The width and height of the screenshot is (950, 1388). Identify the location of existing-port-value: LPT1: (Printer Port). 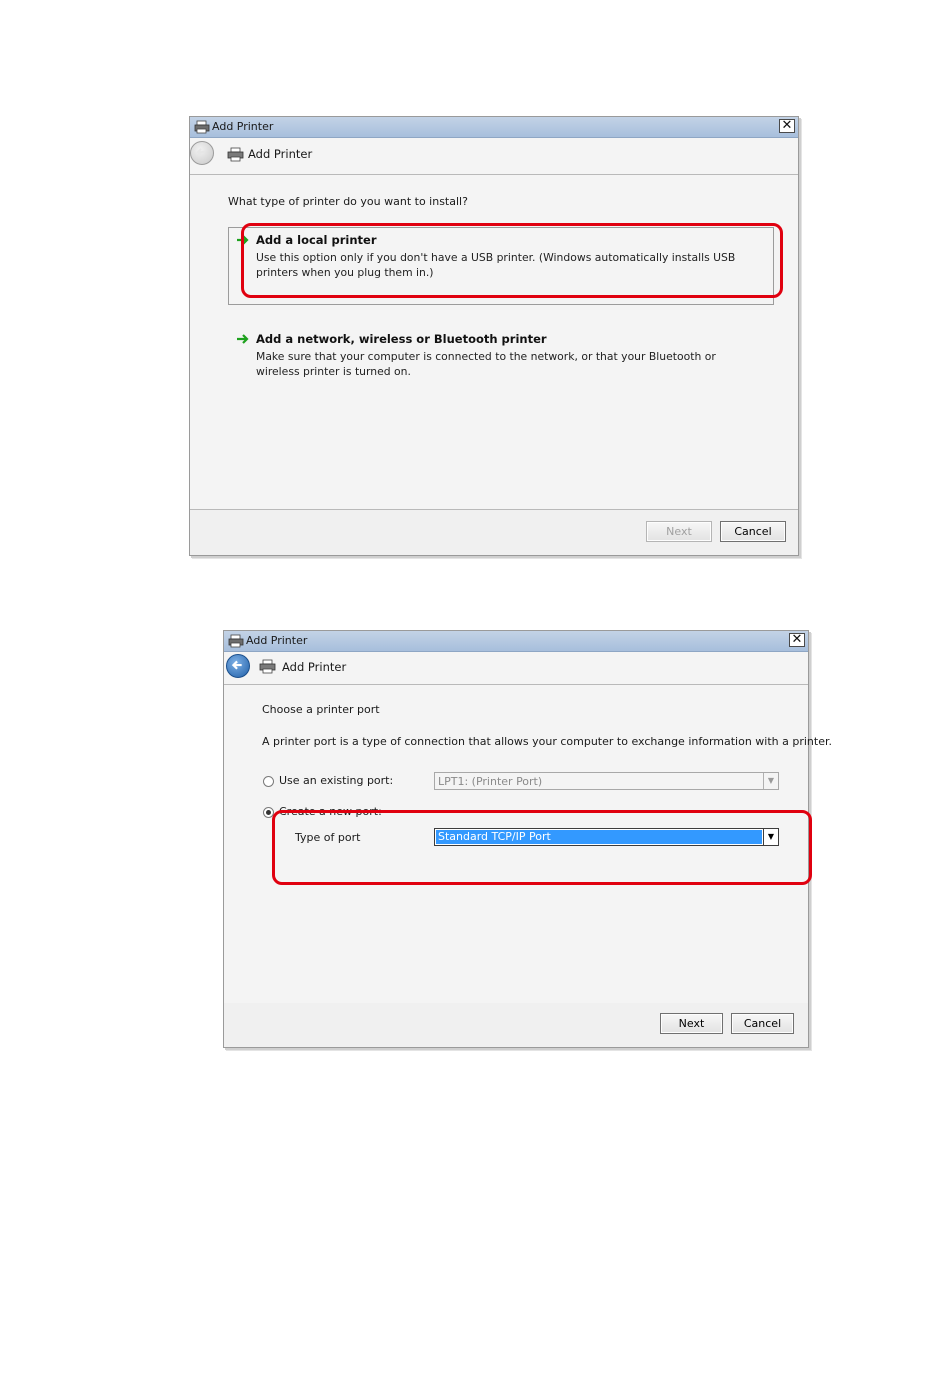
(490, 781).